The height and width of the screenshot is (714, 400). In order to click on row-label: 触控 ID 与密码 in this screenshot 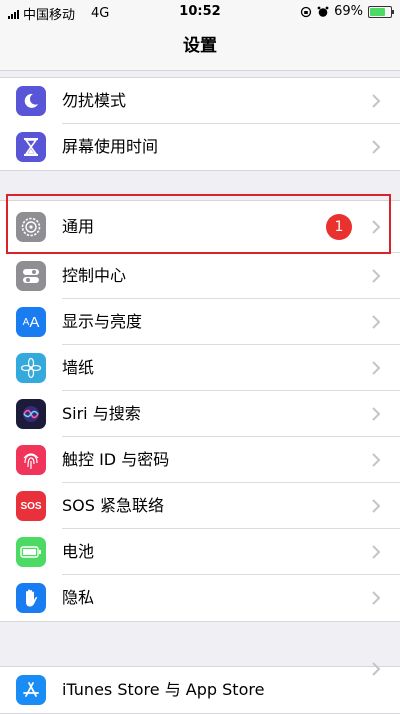, I will do `click(116, 459)`.